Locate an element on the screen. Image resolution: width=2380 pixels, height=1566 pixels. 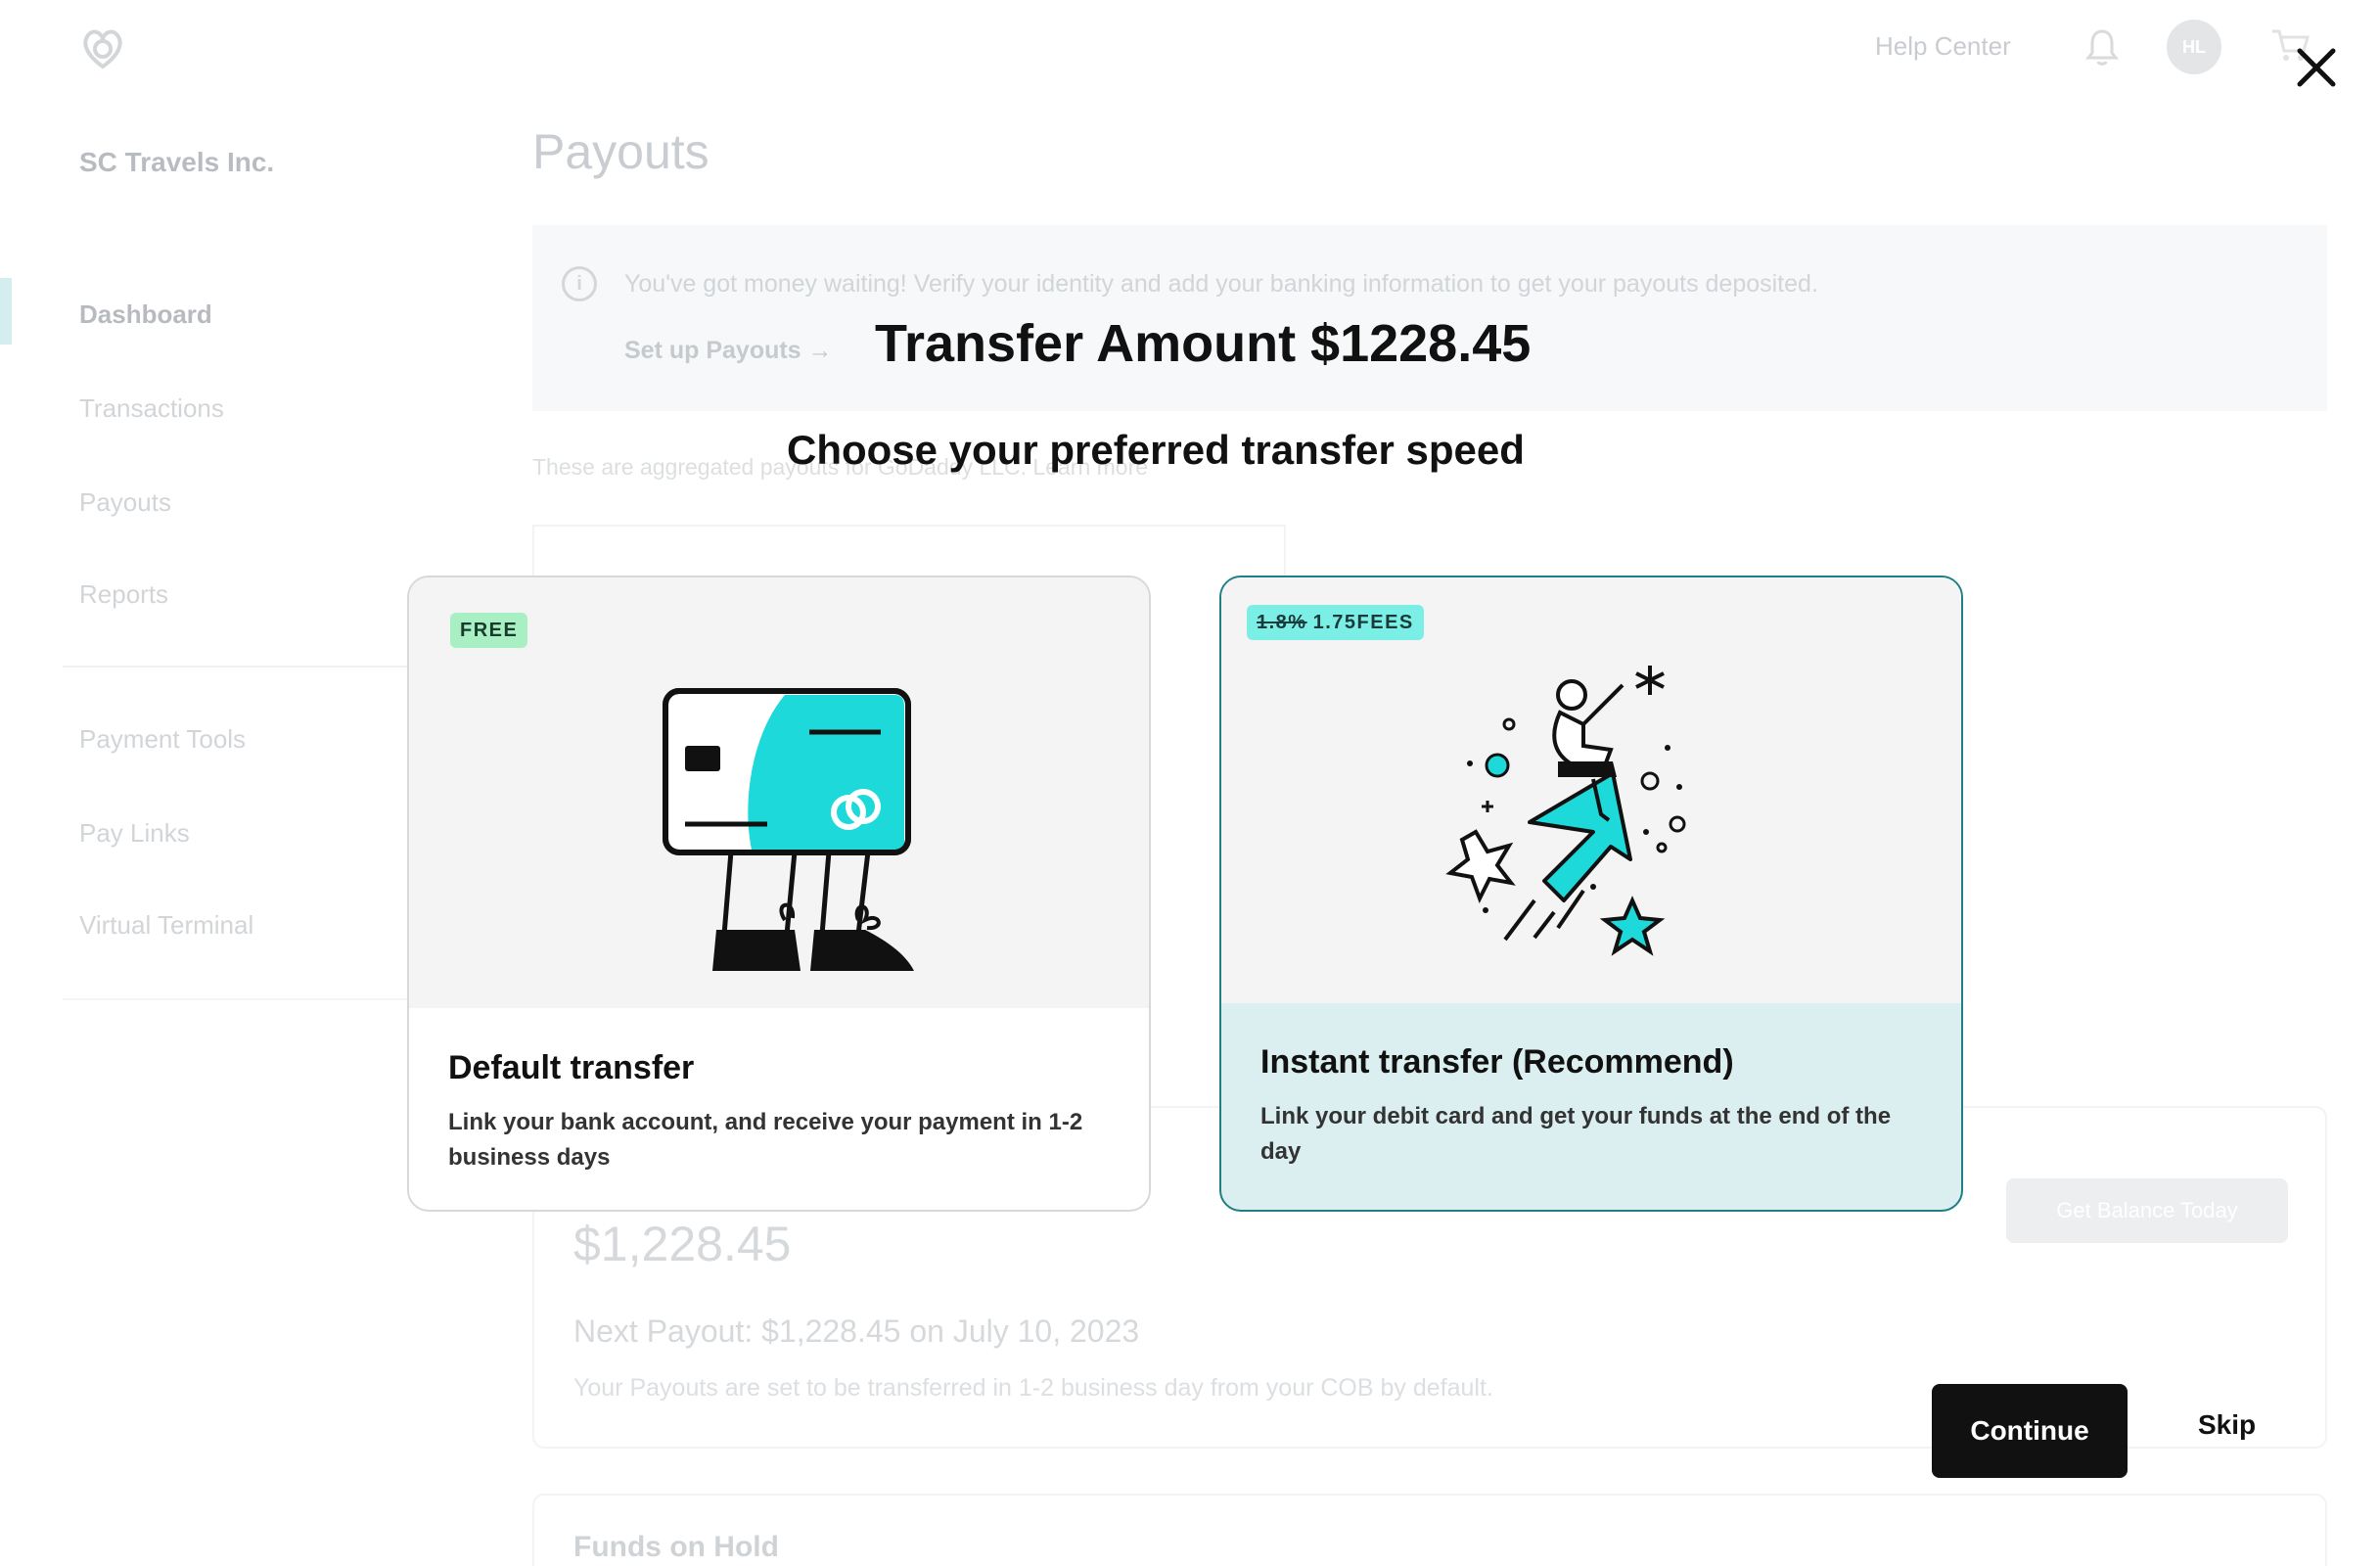
fees-badge: 1.8% 1.75FEES is located at coordinates (1335, 622).